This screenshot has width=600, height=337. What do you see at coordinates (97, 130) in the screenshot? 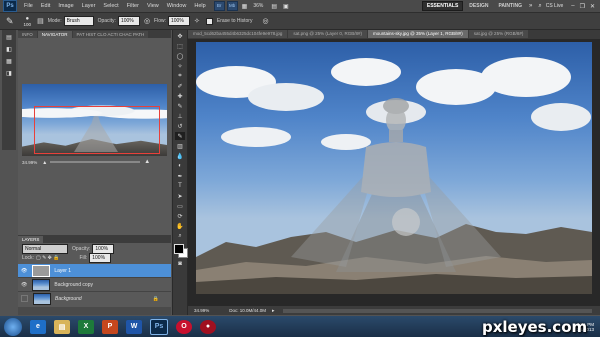
I see `navigator-view-box` at bounding box center [97, 130].